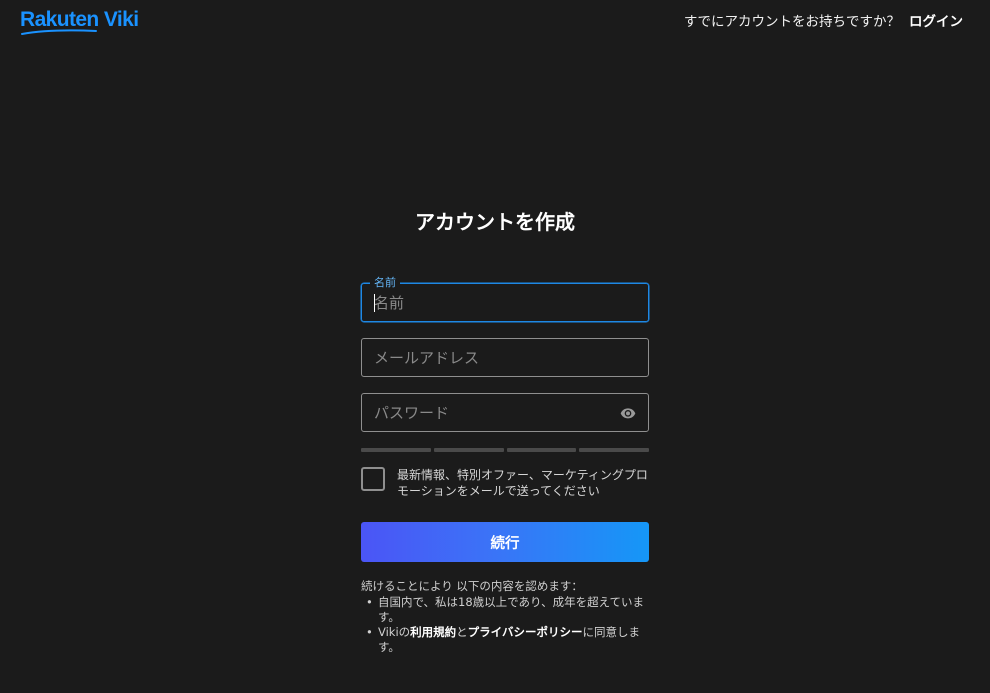  What do you see at coordinates (472, 586) in the screenshot?
I see `terms-intro: 続けることにより 以下の内容を認めます：` at bounding box center [472, 586].